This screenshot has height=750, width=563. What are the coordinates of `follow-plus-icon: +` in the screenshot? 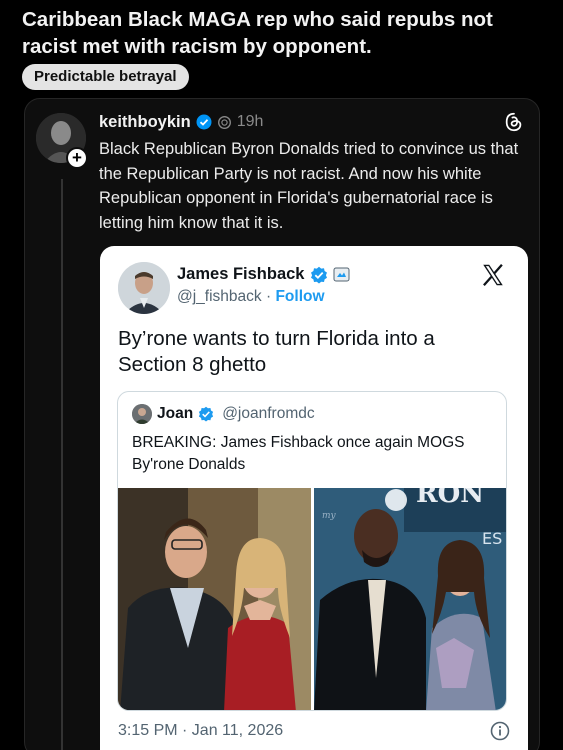 It's located at (77, 158).